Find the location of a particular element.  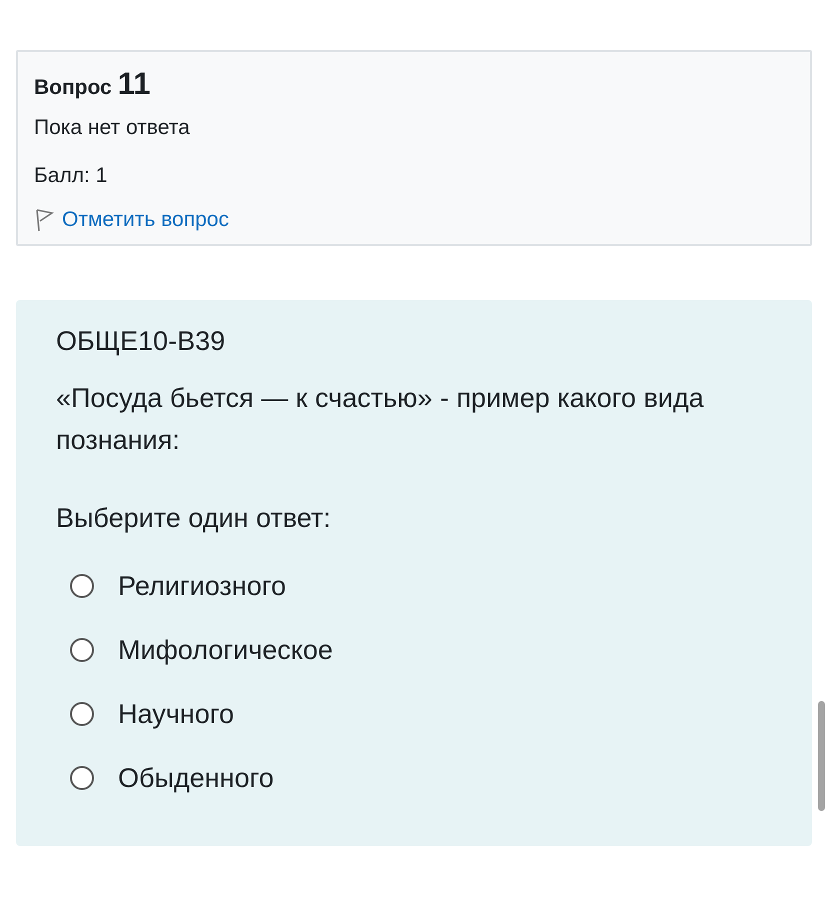

answer-prompt: Выберите один ответ: is located at coordinates (194, 518).